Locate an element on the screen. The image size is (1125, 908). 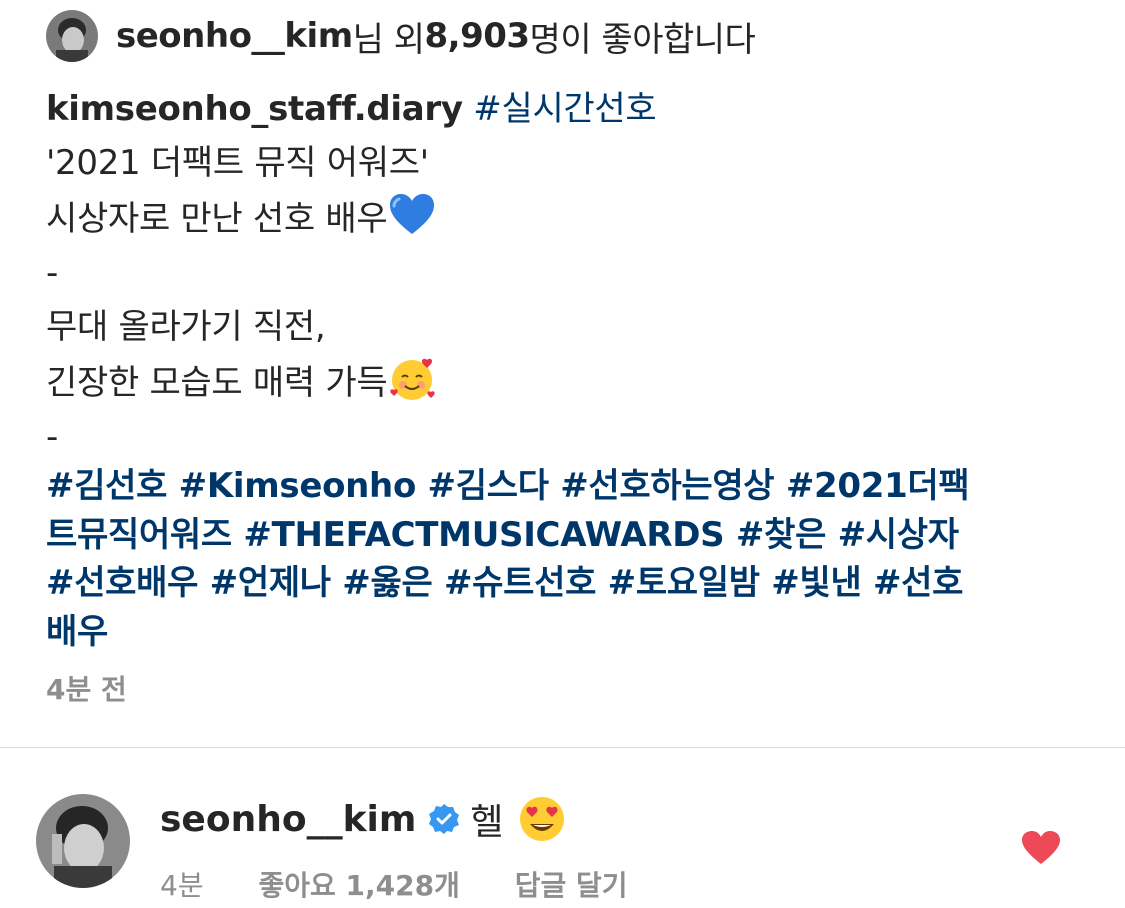
caption-line: 시상자로 만난 선호 배우 is located at coordinates (217, 219).